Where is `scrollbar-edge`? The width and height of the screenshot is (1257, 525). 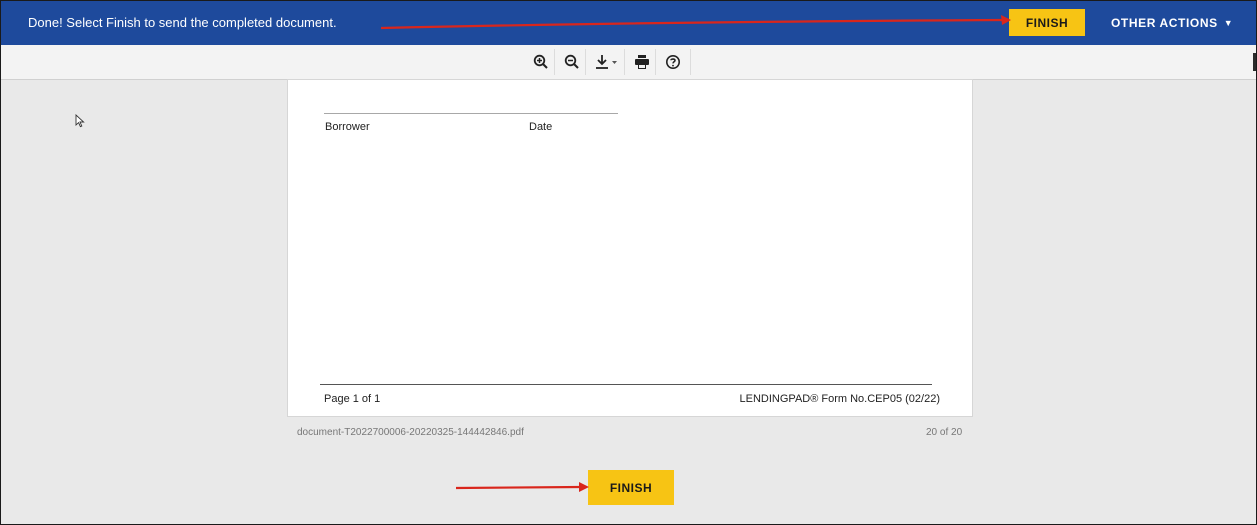 scrollbar-edge is located at coordinates (1254, 62).